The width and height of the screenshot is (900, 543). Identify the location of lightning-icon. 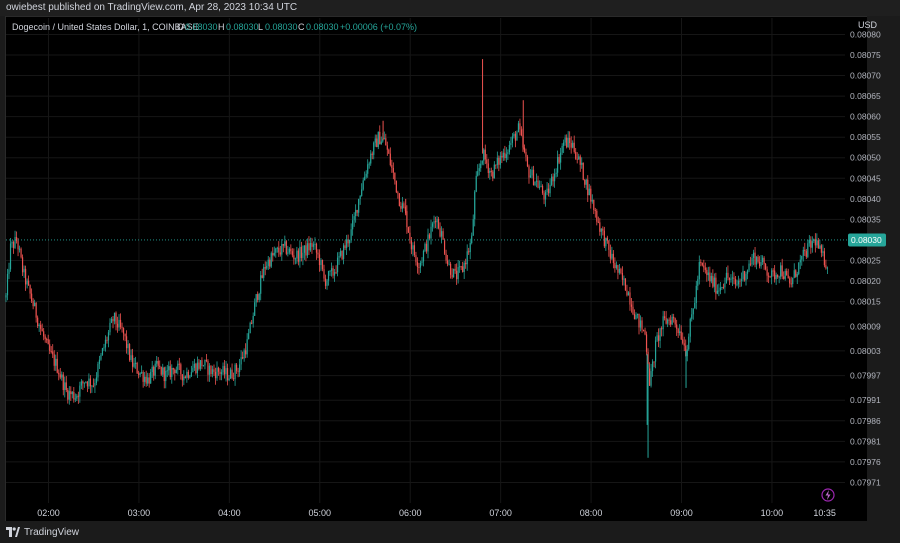
(828, 495).